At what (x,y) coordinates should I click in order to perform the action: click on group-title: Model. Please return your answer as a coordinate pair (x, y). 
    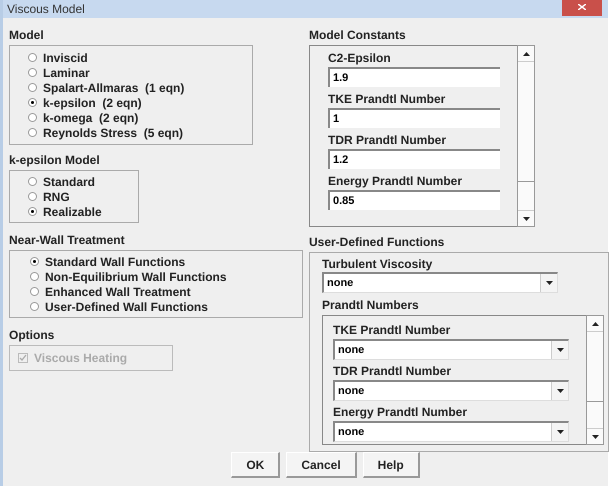
    Looking at the image, I should click on (27, 35).